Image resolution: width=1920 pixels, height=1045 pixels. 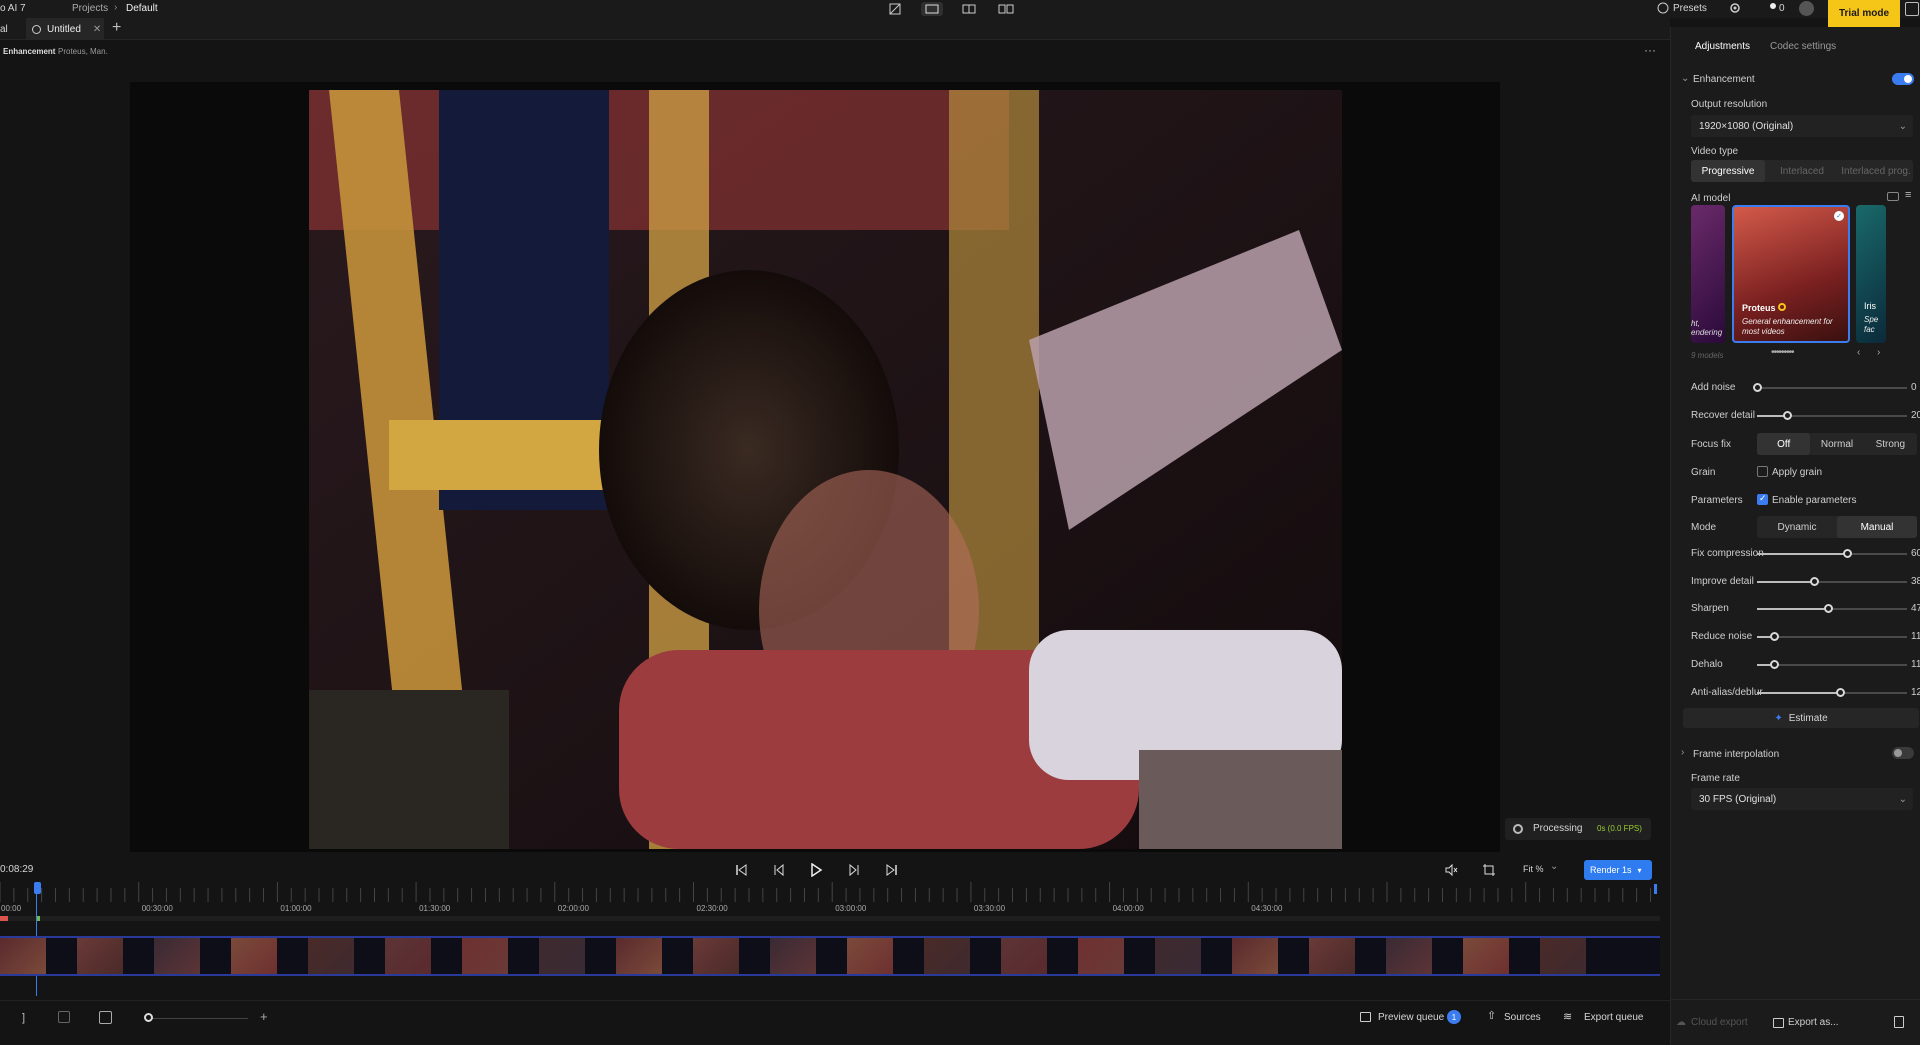 I want to click on slider-label: Improve detail, so click(x=1722, y=581).